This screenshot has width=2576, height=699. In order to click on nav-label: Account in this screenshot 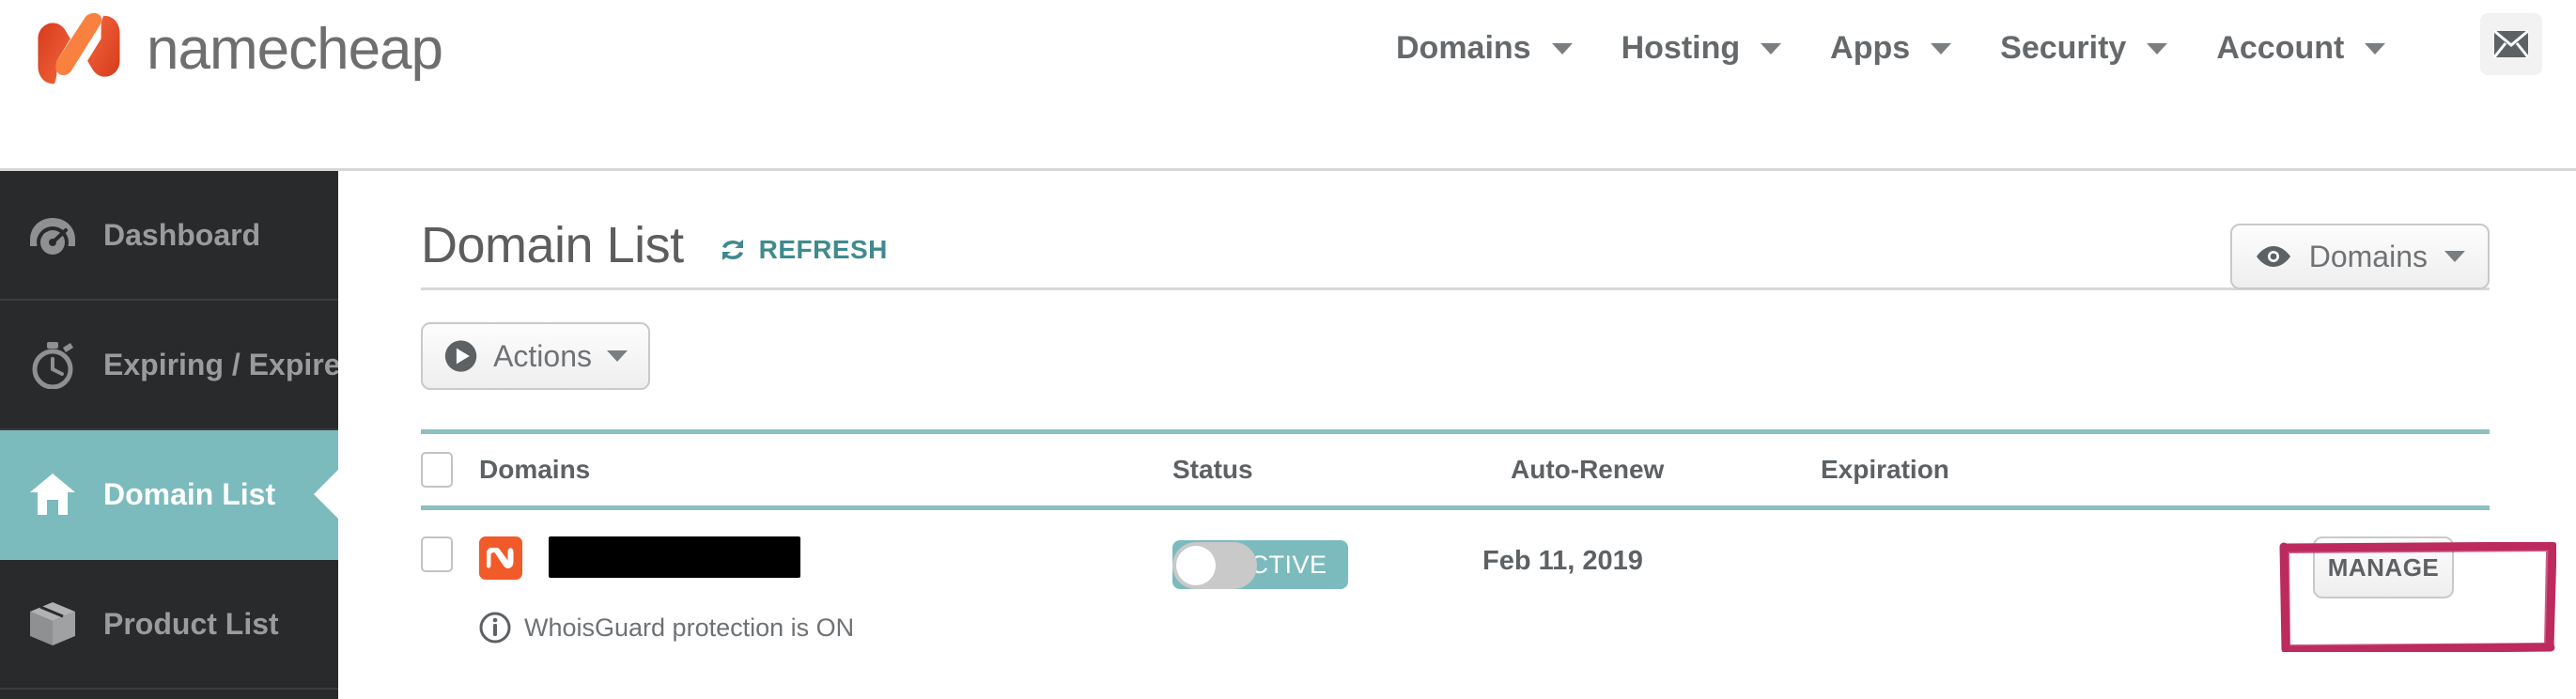, I will do `click(2281, 48)`.